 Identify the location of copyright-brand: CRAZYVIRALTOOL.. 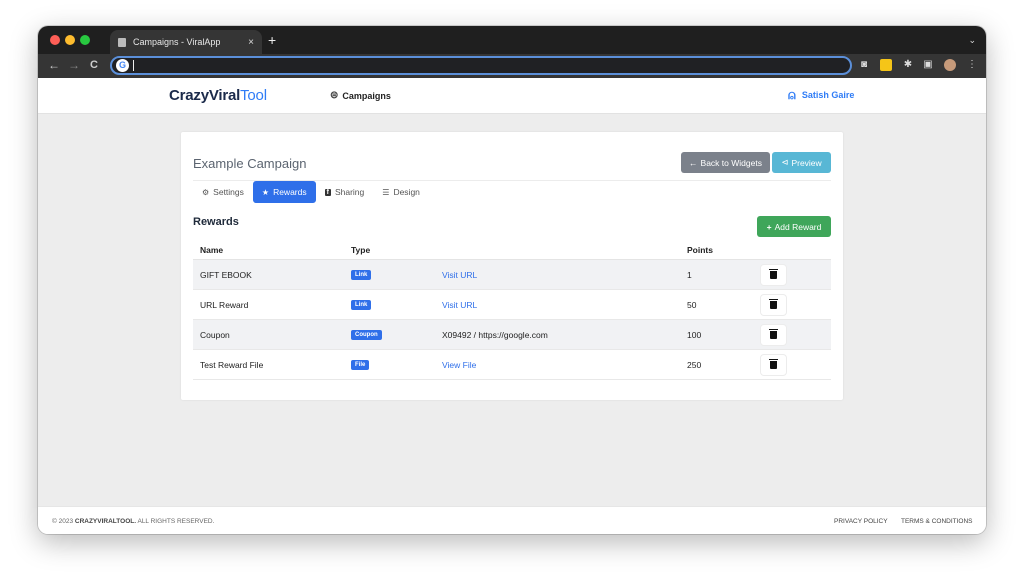
(105, 521).